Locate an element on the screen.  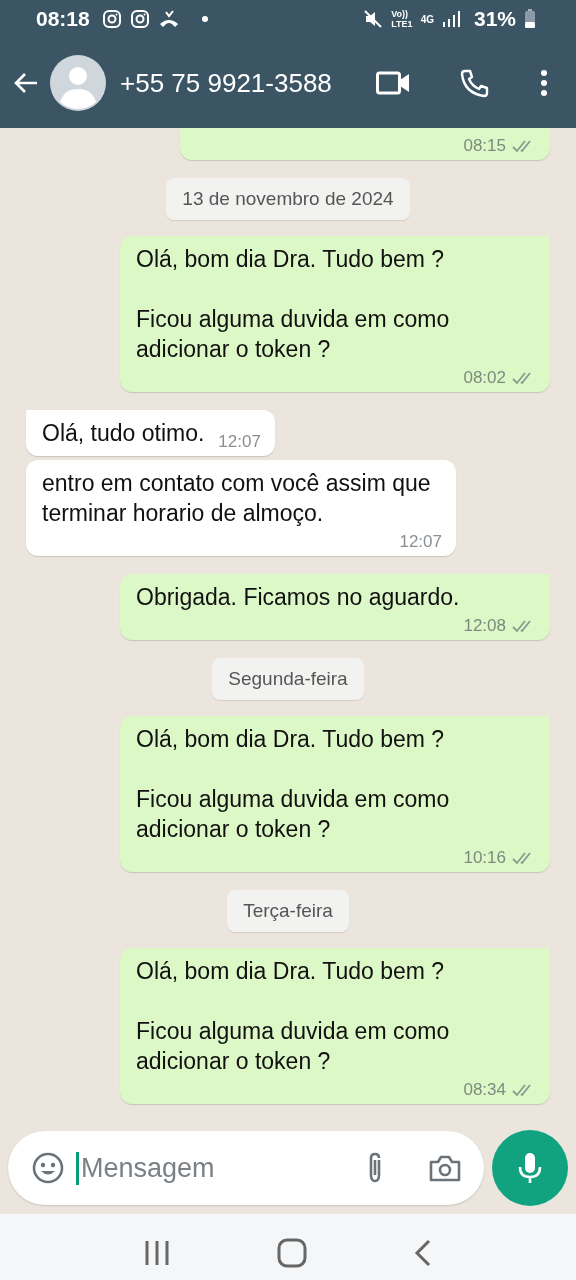
date-chip: Segunda-feira is located at coordinates (288, 679).